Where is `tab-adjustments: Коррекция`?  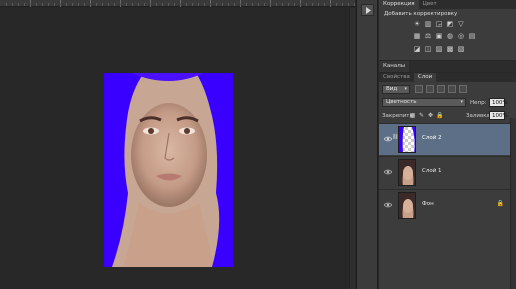 tab-adjustments: Коррекция is located at coordinates (399, 4).